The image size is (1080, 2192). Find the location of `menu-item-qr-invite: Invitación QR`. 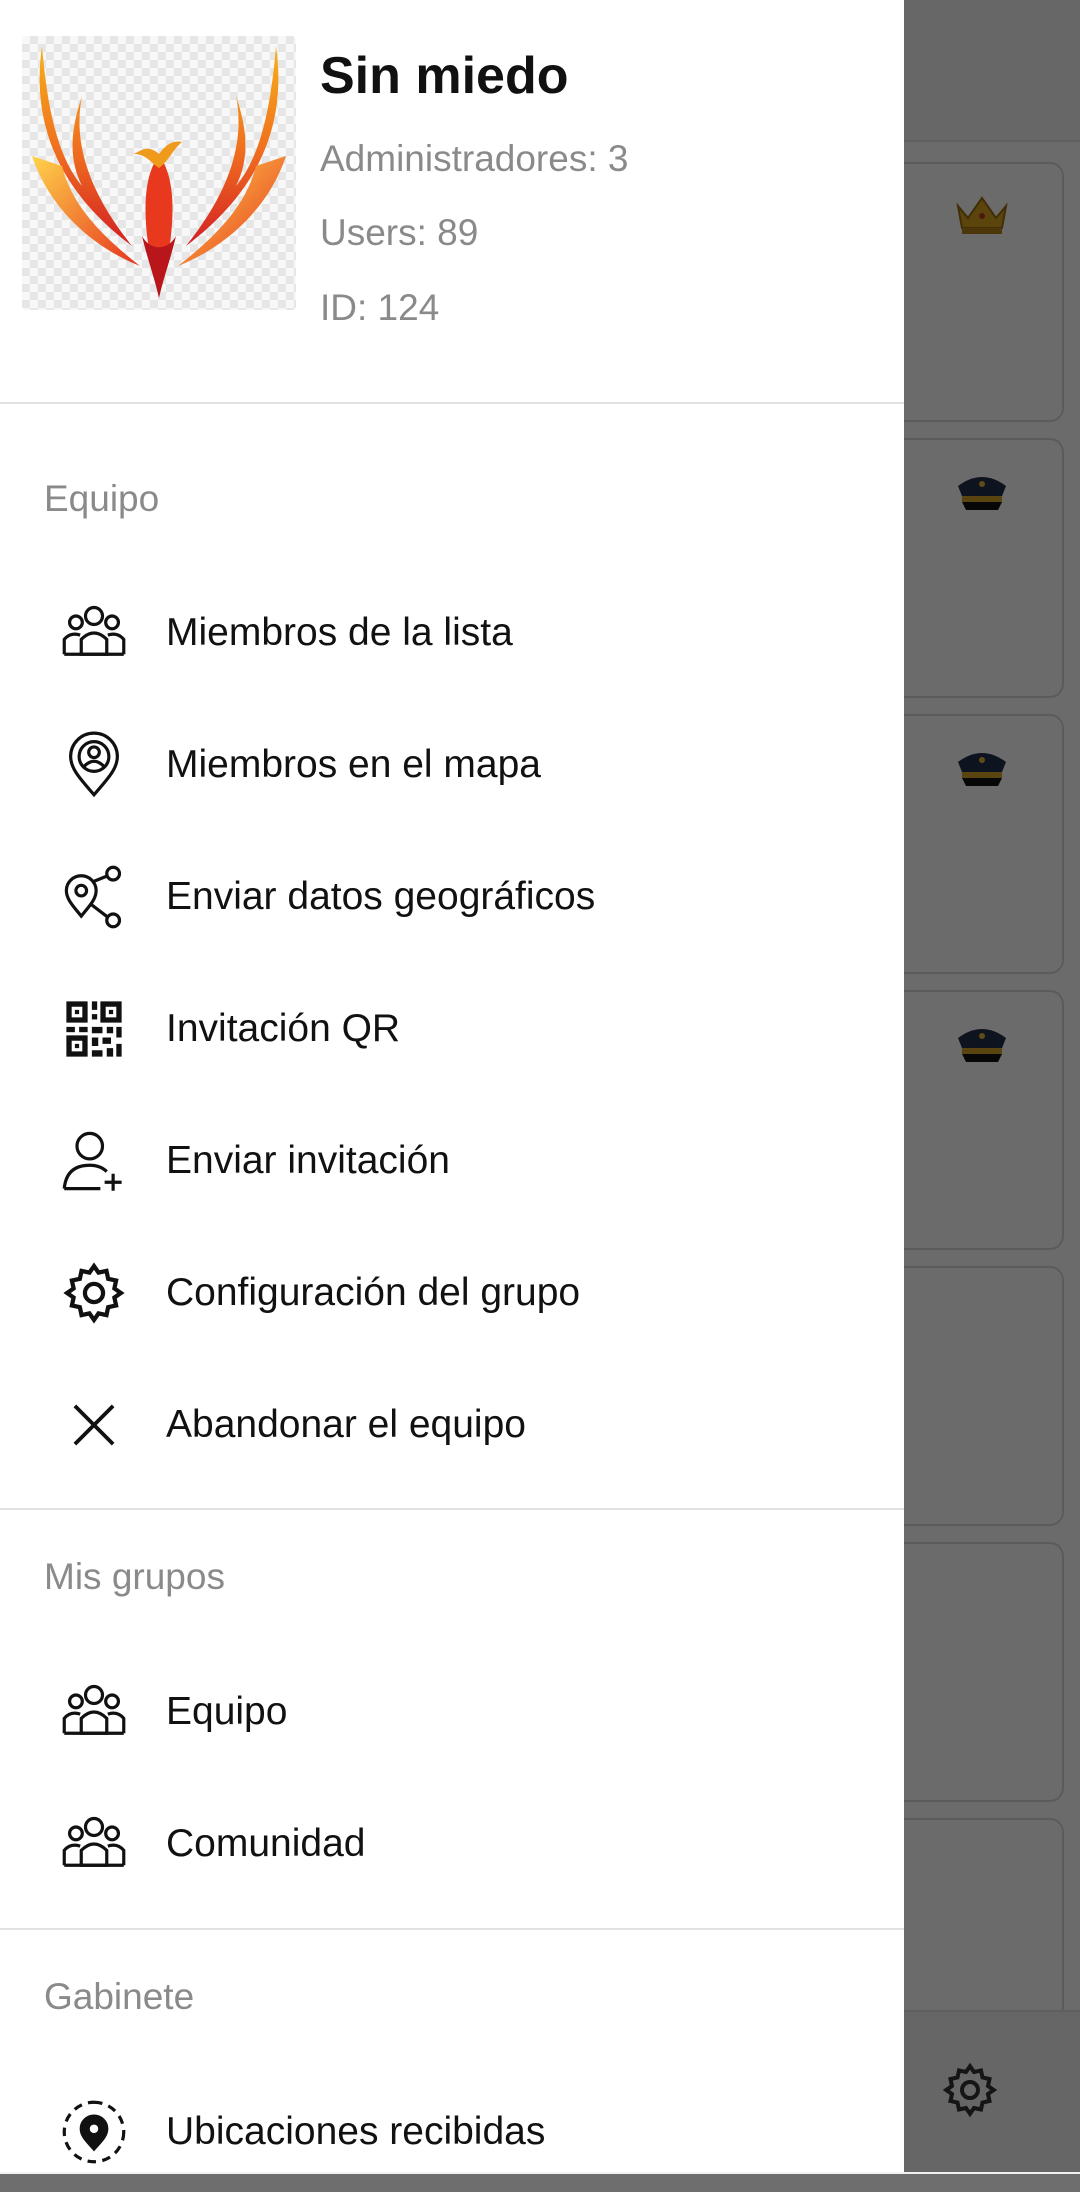

menu-item-qr-invite: Invitación QR is located at coordinates (452, 1029).